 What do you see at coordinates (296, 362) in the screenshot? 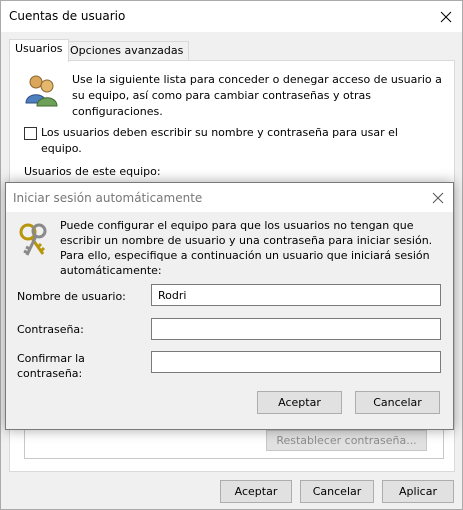
I see `confirm-password-input` at bounding box center [296, 362].